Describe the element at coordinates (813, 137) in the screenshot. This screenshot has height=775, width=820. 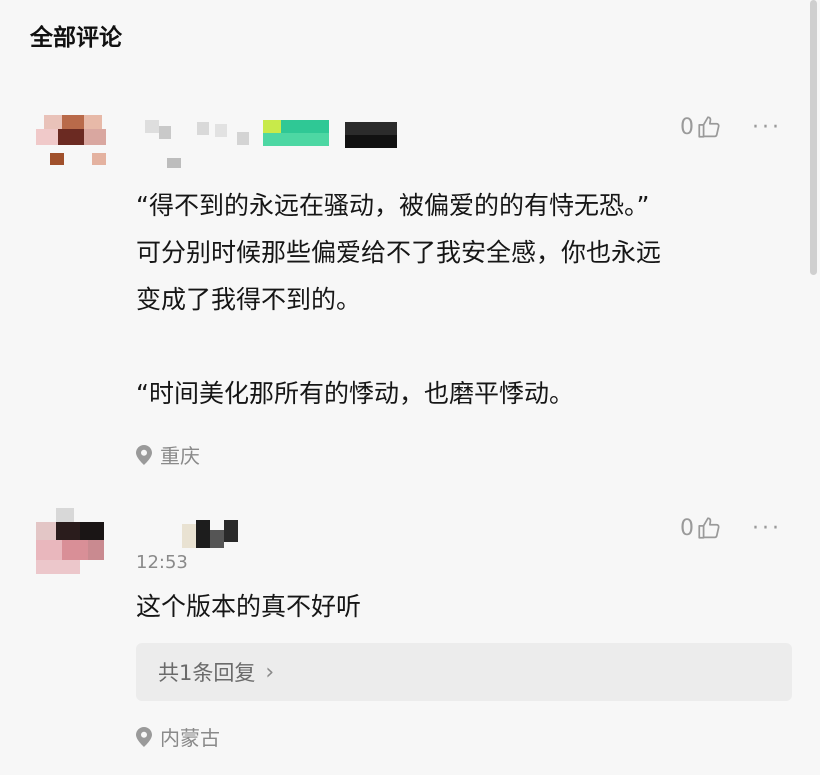
I see `scrollbar` at that location.